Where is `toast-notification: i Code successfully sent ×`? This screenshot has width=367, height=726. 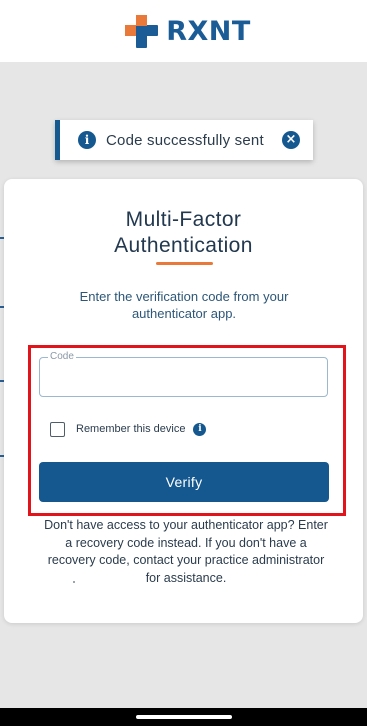 toast-notification: i Code successfully sent × is located at coordinates (184, 140).